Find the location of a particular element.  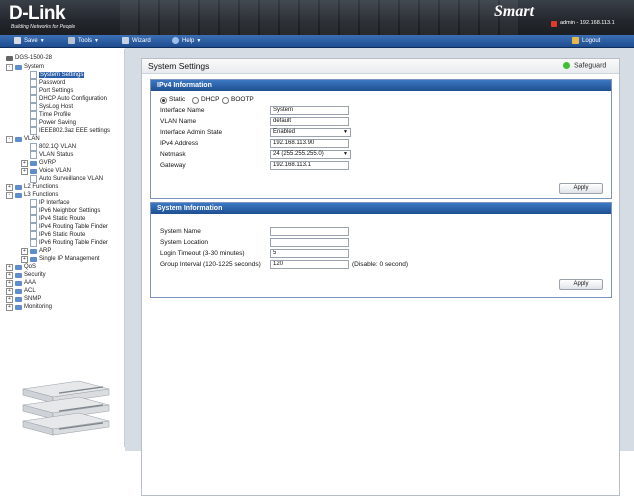

radio-bootp is located at coordinates (225, 100).